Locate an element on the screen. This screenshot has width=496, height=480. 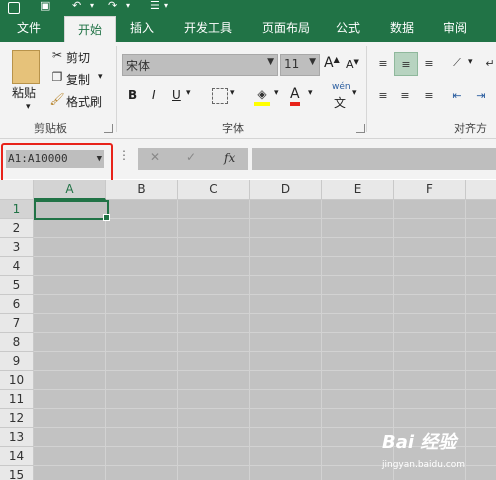
active-cell is located at coordinates (71, 210).